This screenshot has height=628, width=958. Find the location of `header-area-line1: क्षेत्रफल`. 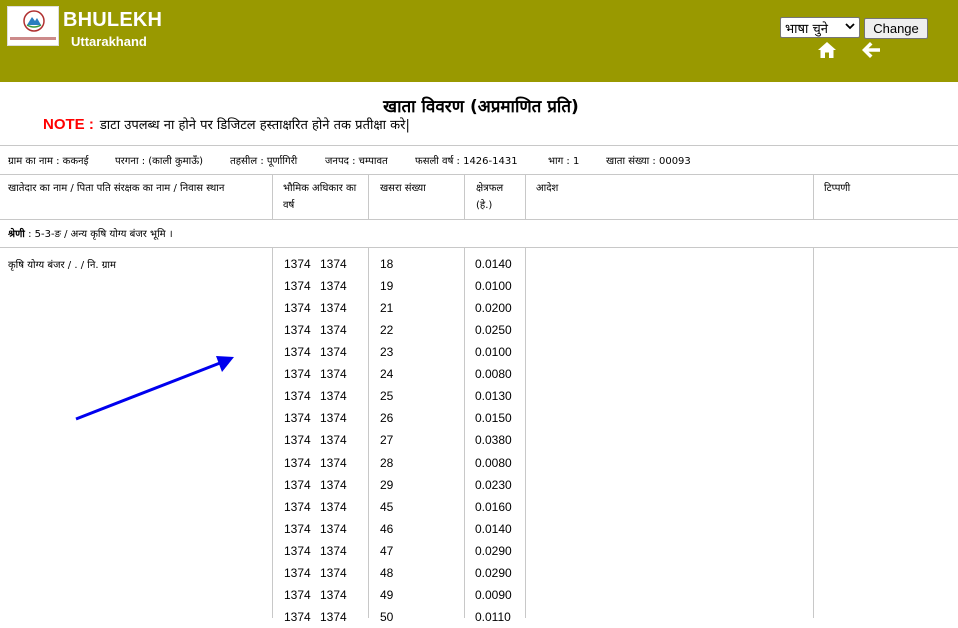

header-area-line1: क्षेत्रफल is located at coordinates (490, 188).